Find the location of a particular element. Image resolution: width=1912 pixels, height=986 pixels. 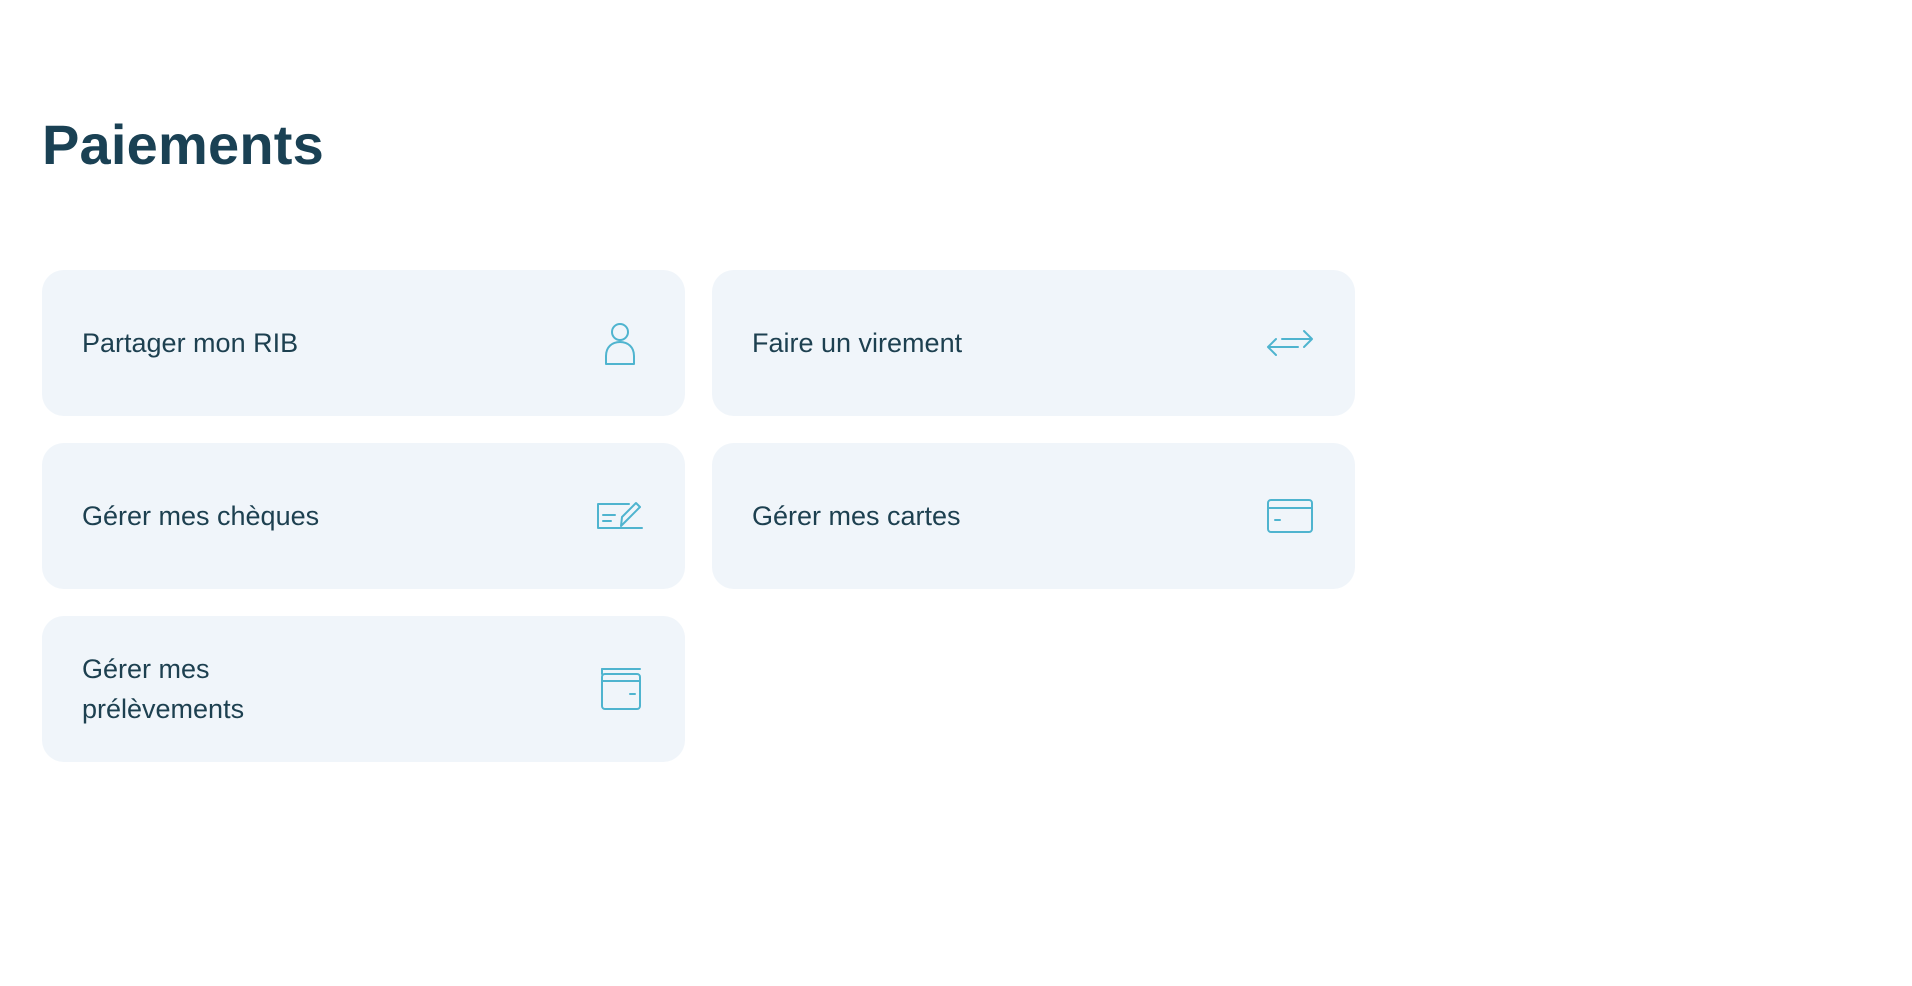

manage-direct-debits-label: Gérer mes prélèvements is located at coordinates (163, 689).